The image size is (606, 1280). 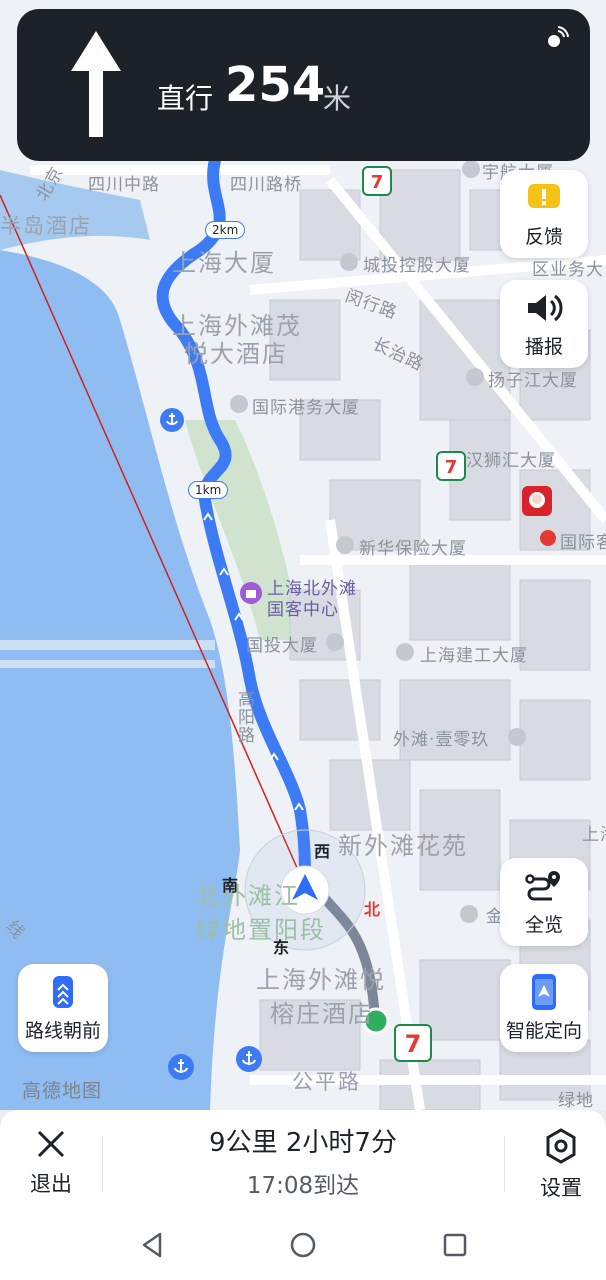 What do you see at coordinates (455, 1245) in the screenshot?
I see `recents-icon` at bounding box center [455, 1245].